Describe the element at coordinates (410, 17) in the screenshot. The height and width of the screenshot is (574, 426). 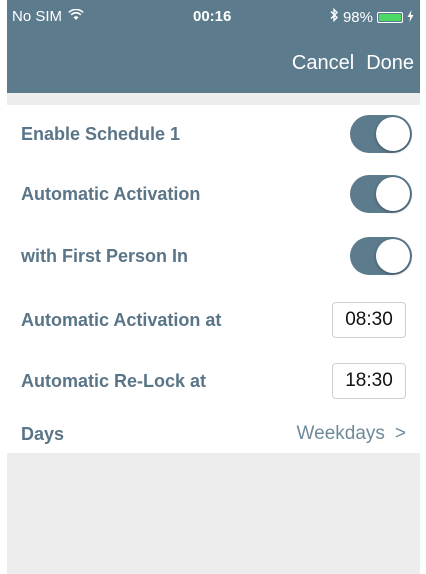
I see `charging-bolt-icon` at that location.